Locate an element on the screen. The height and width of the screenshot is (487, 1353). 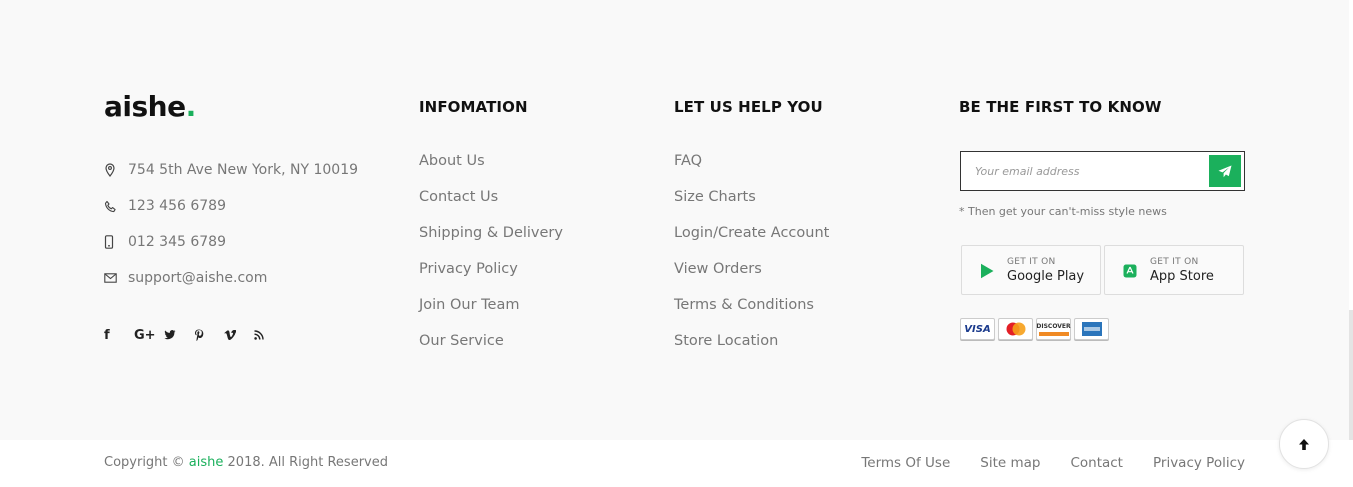
link-faq: FAQ is located at coordinates (751, 161).